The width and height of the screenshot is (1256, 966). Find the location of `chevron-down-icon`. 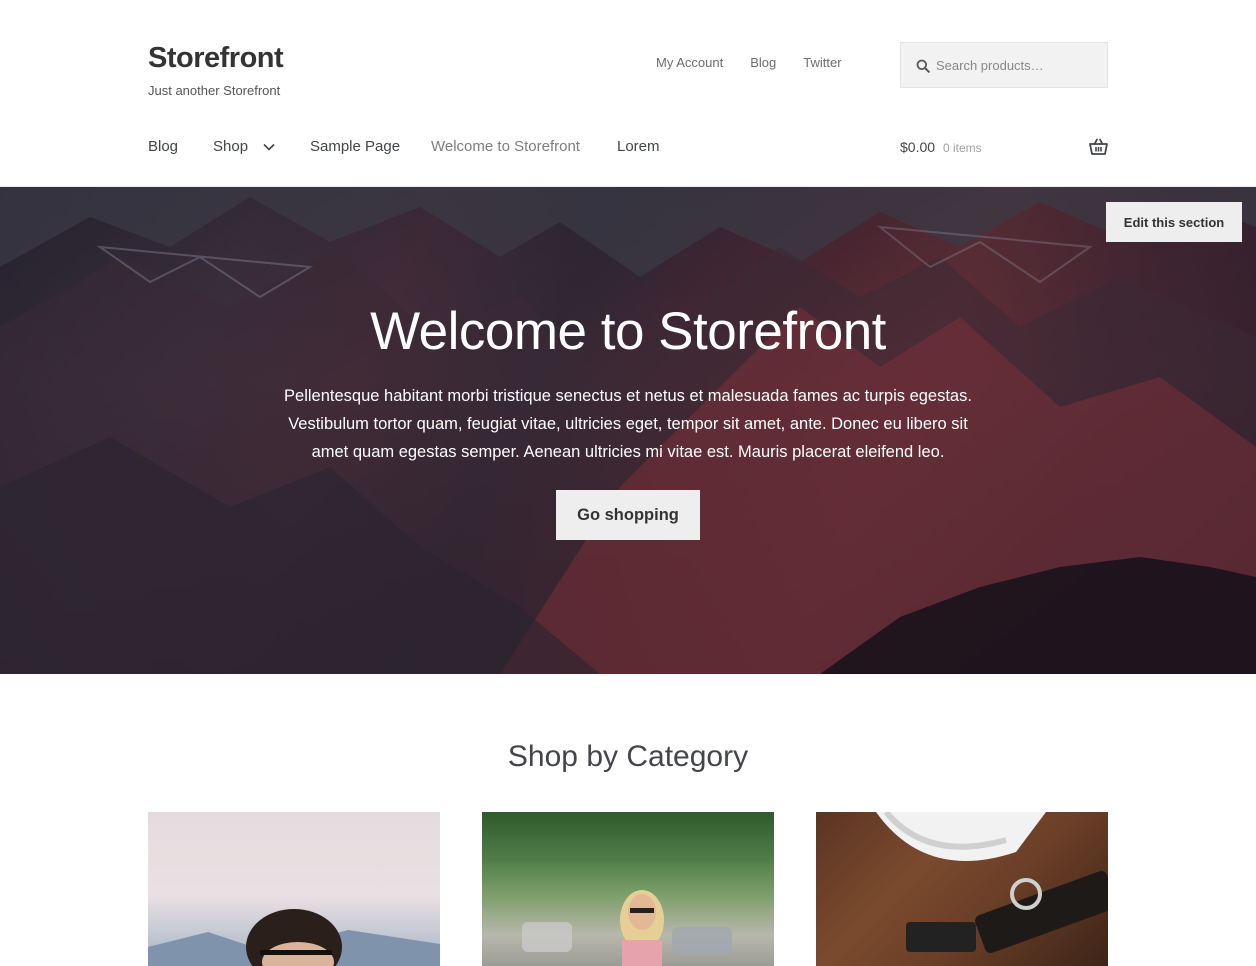

chevron-down-icon is located at coordinates (269, 147).